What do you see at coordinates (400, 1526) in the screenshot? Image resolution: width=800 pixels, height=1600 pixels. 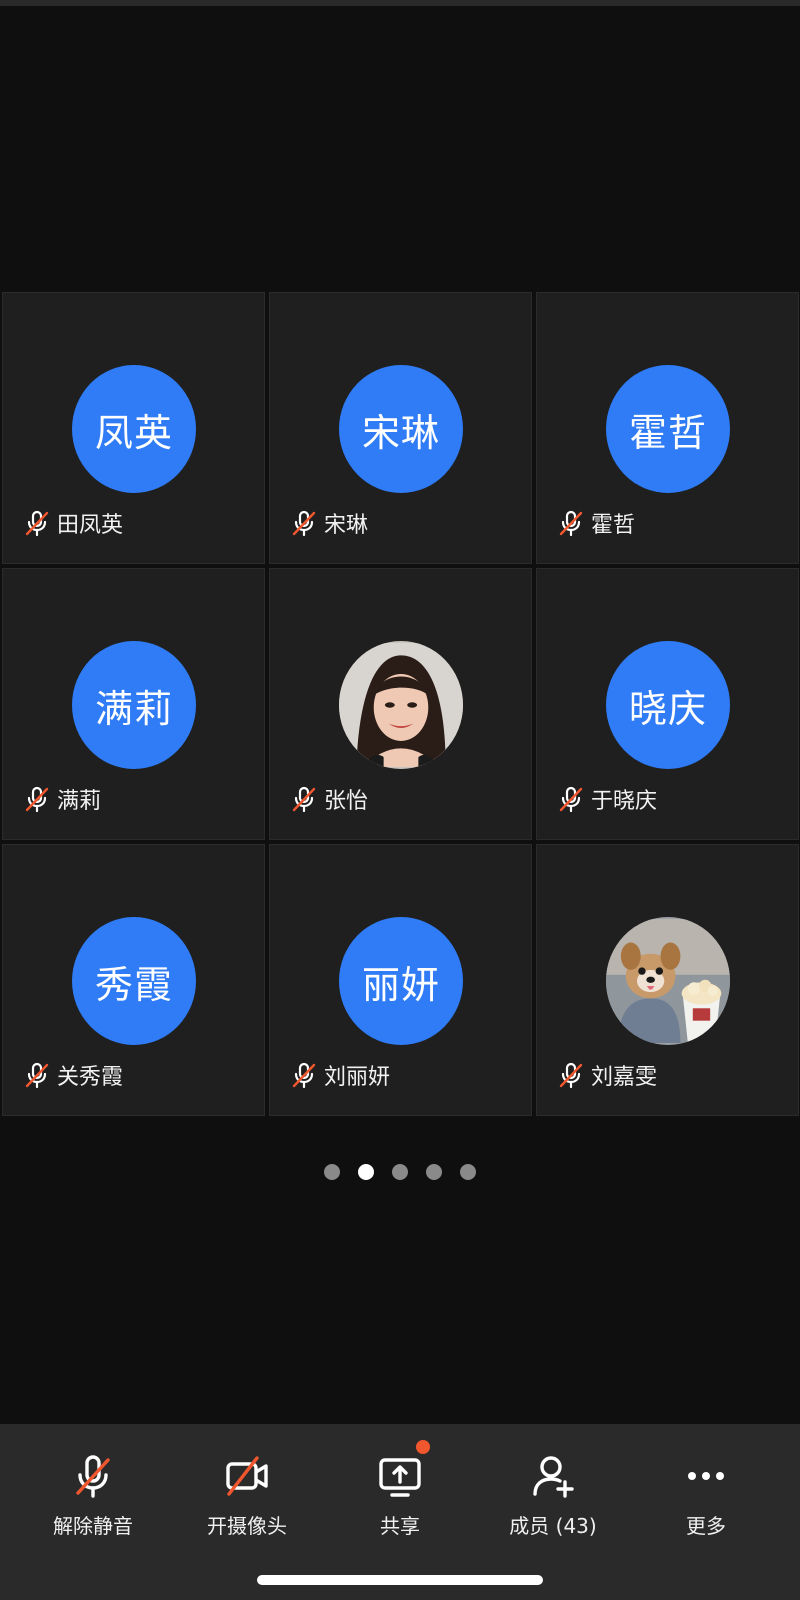 I see `share-label: 共享` at bounding box center [400, 1526].